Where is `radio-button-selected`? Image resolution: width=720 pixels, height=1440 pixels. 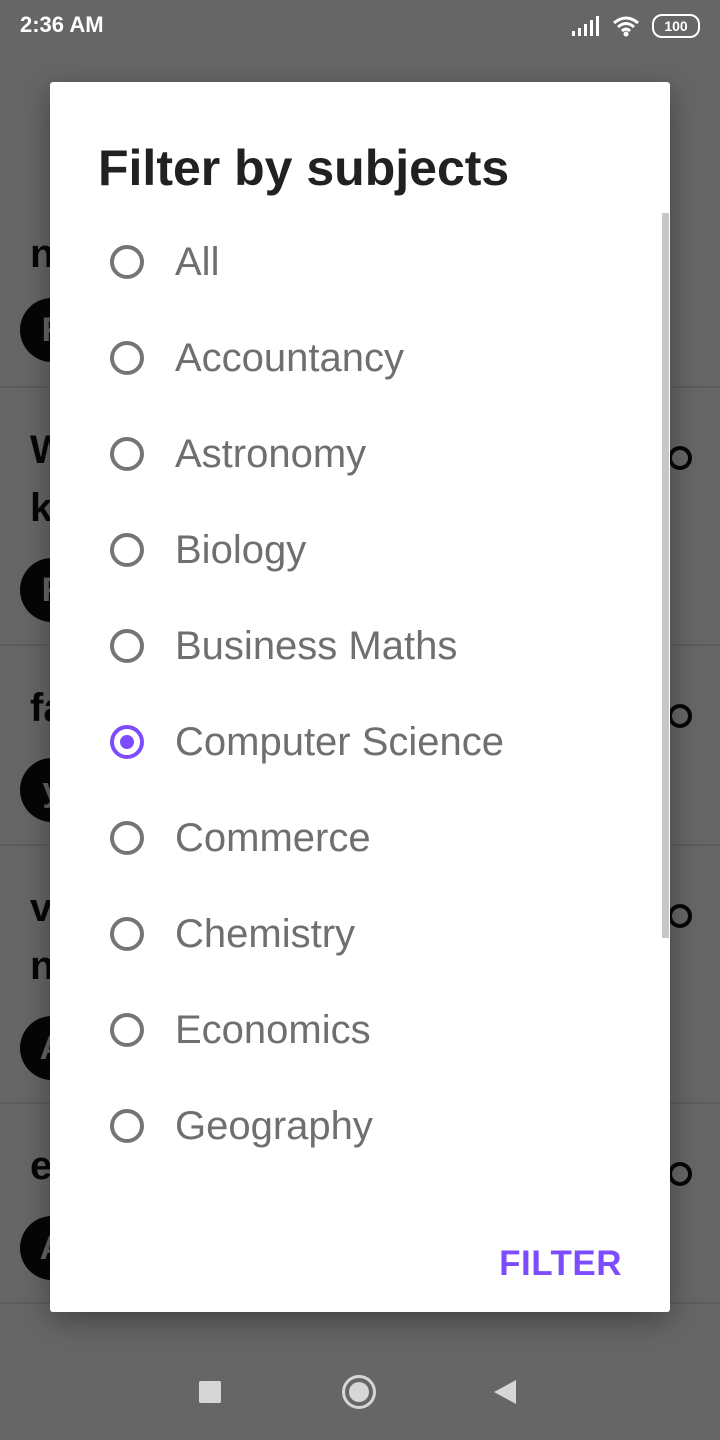 radio-button-selected is located at coordinates (127, 742).